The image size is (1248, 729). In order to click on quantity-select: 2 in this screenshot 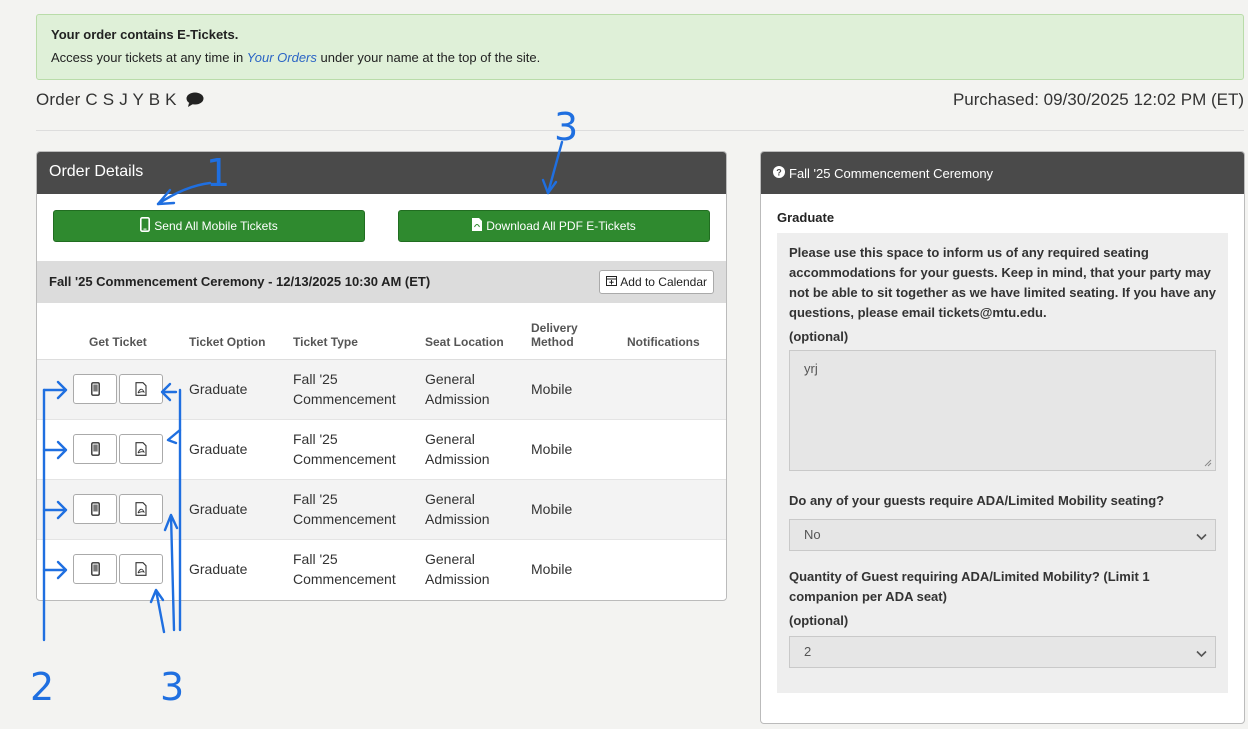, I will do `click(1002, 652)`.